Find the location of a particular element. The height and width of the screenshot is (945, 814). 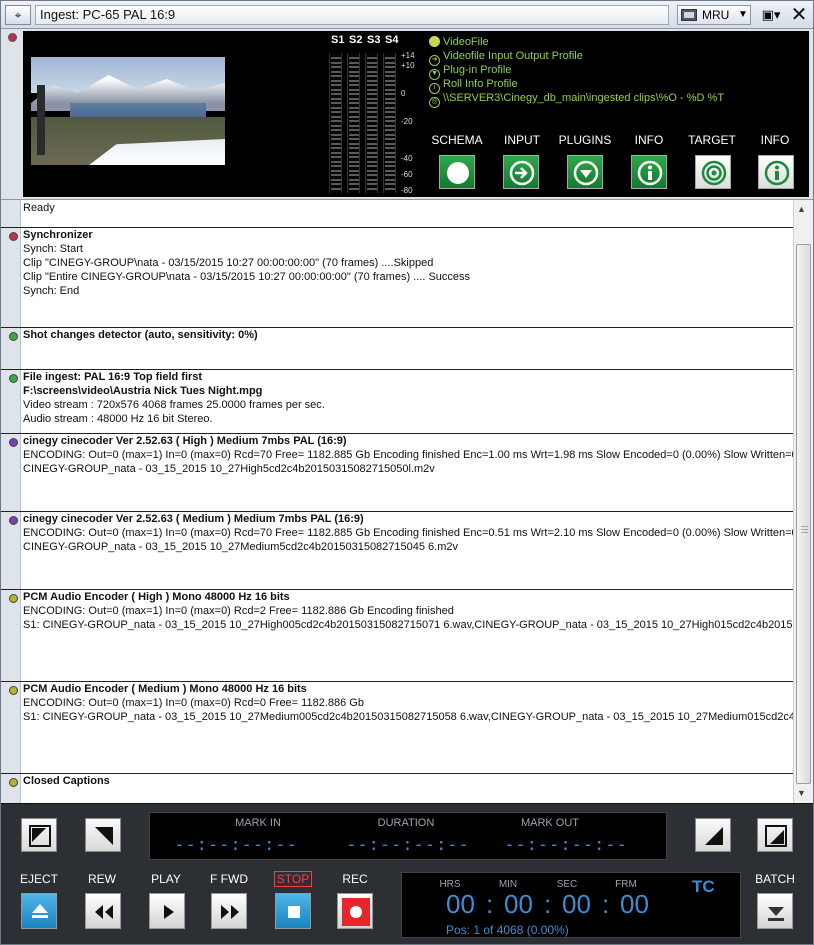

stop-label: STOP is located at coordinates (293, 879).